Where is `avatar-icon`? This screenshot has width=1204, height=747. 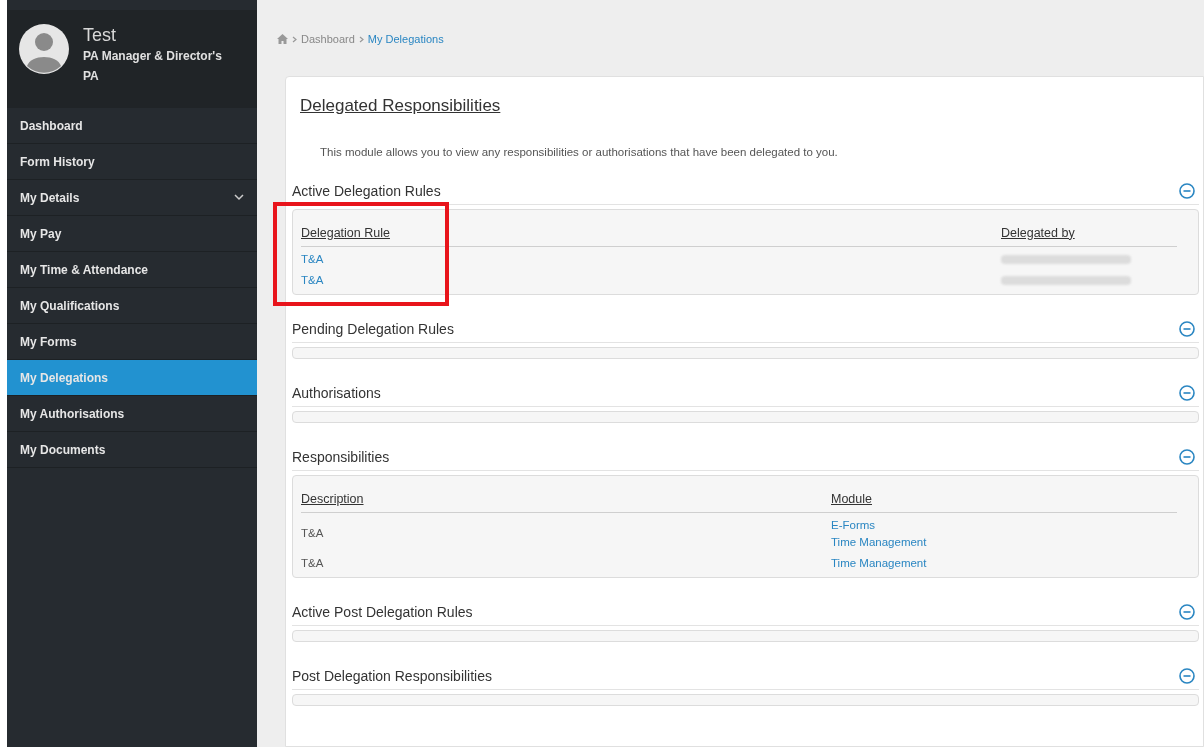 avatar-icon is located at coordinates (44, 49).